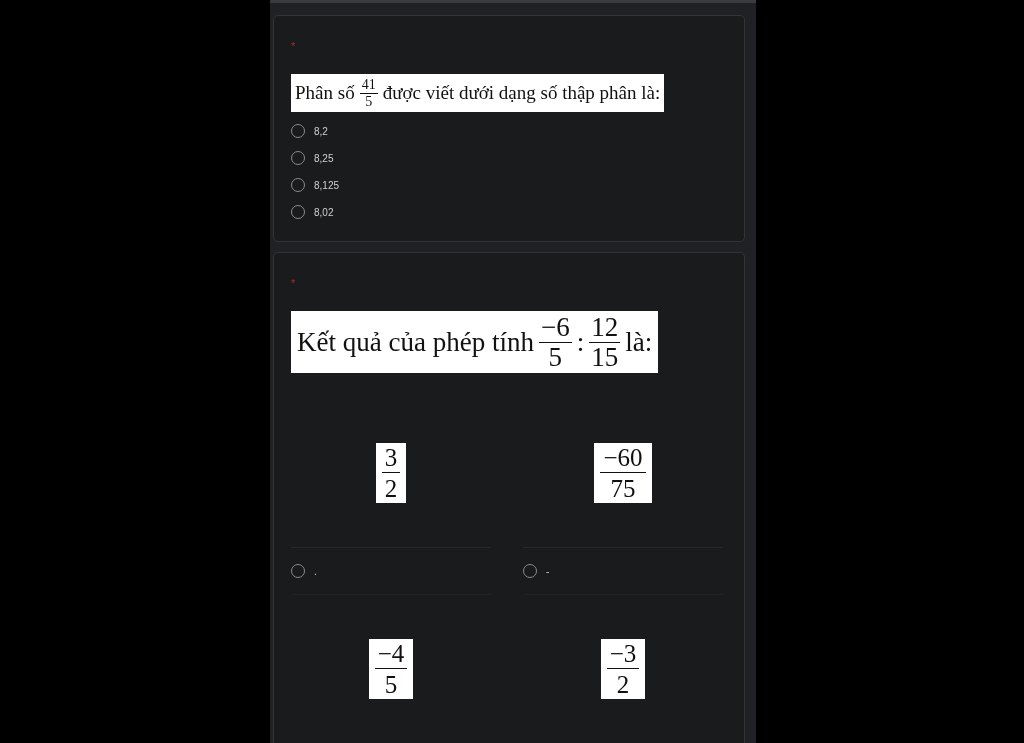 The height and width of the screenshot is (743, 1024). What do you see at coordinates (391, 459) in the screenshot?
I see `fraction-numerator: 3` at bounding box center [391, 459].